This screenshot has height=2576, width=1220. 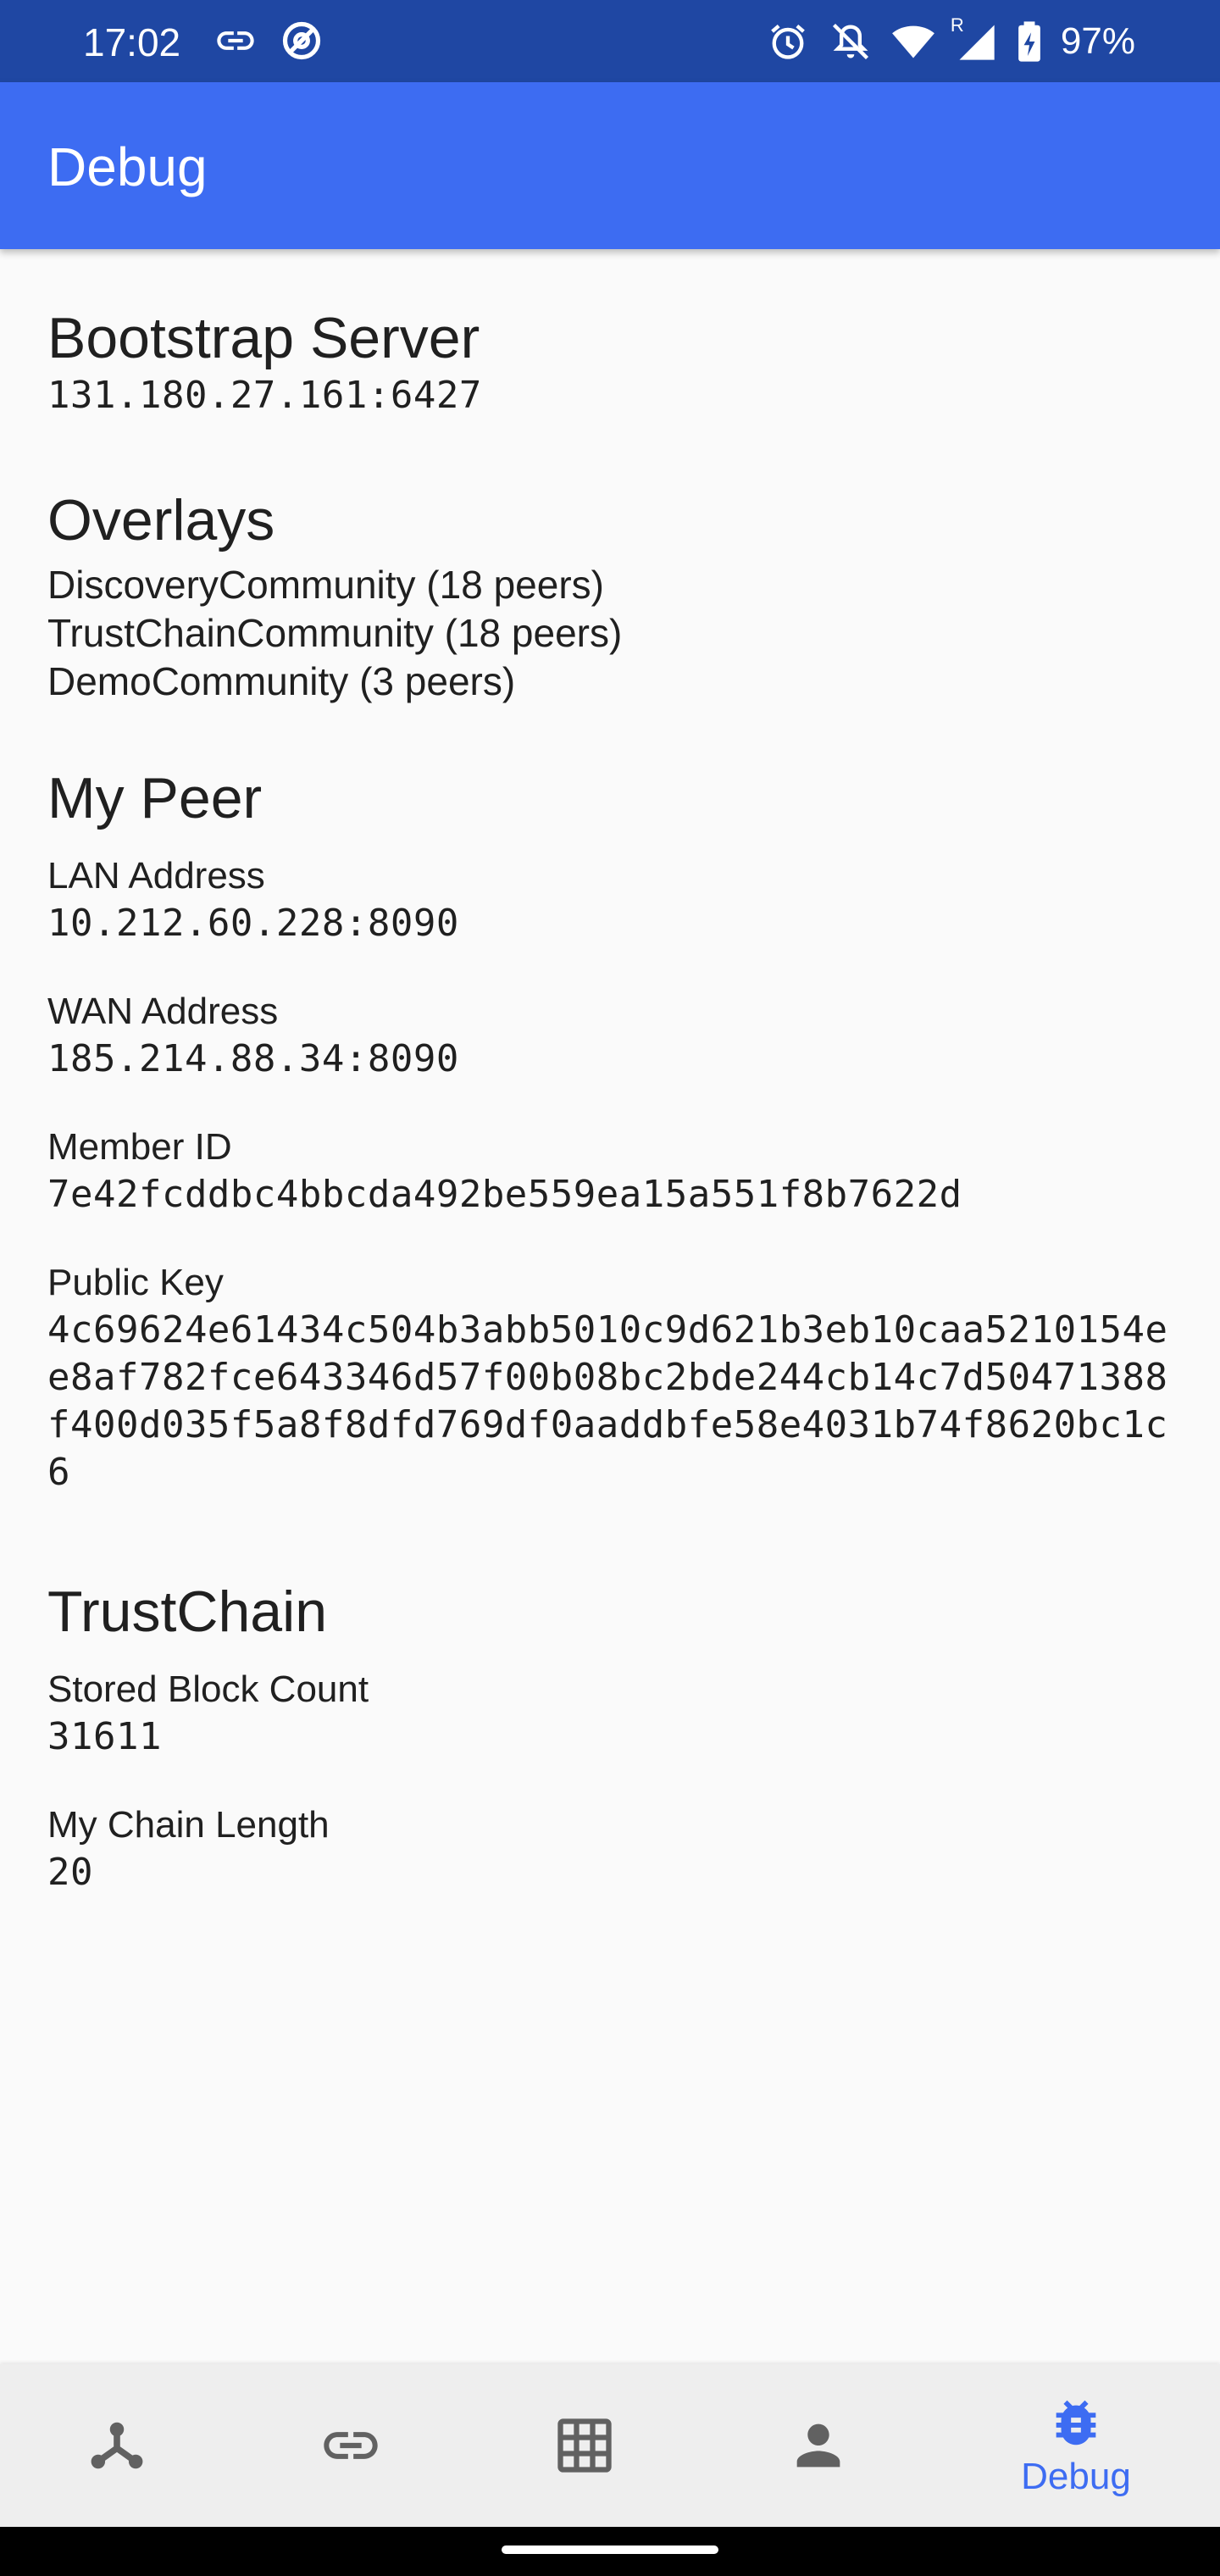 What do you see at coordinates (325, 585) in the screenshot?
I see `overlay-item: DiscoveryCommunity (18 peers)` at bounding box center [325, 585].